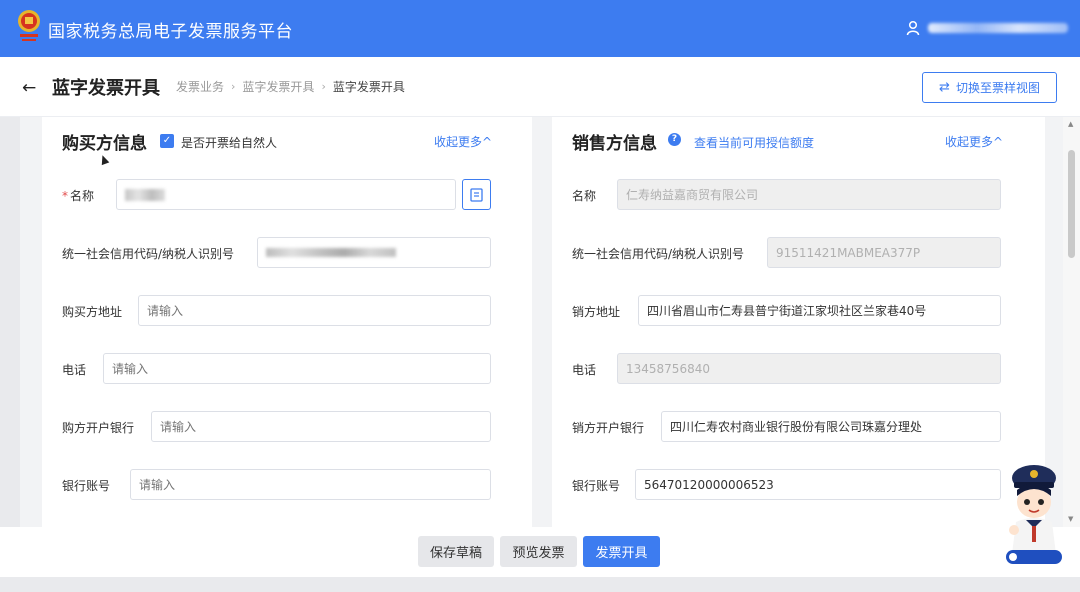  What do you see at coordinates (998, 28) in the screenshot?
I see `user-name-redacted` at bounding box center [998, 28].